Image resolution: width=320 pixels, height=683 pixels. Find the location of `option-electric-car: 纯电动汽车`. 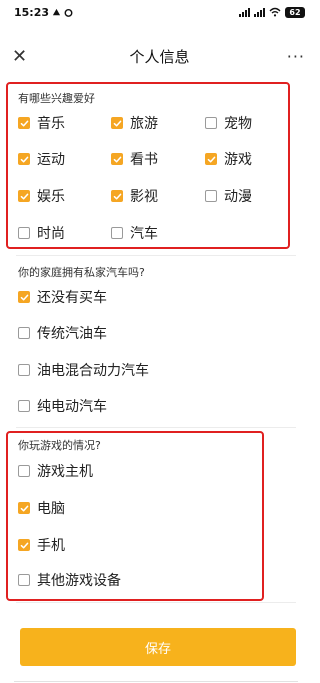

option-electric-car: 纯电动汽车 is located at coordinates (62, 406).